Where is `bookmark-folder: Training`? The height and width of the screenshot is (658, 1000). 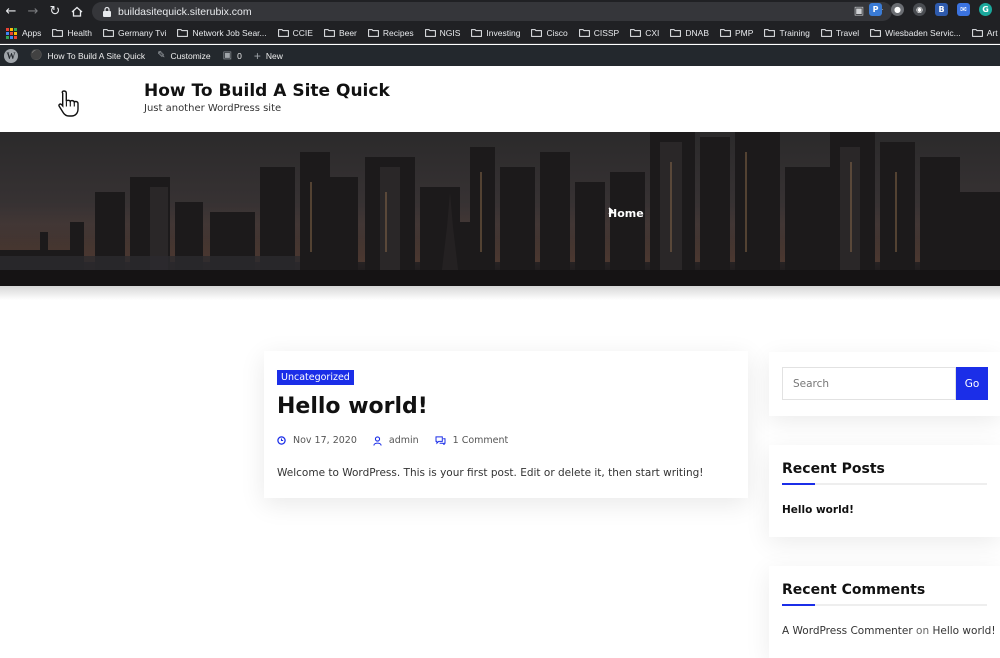 bookmark-folder: Training is located at coordinates (787, 33).